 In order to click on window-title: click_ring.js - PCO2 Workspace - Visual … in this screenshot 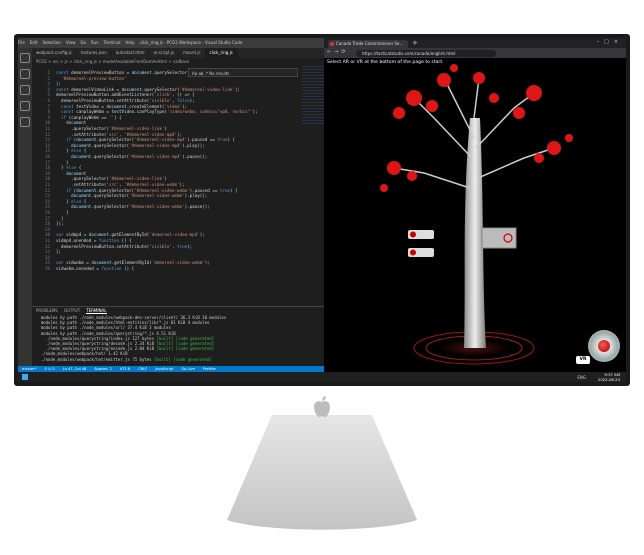, I will do `click(191, 42)`.